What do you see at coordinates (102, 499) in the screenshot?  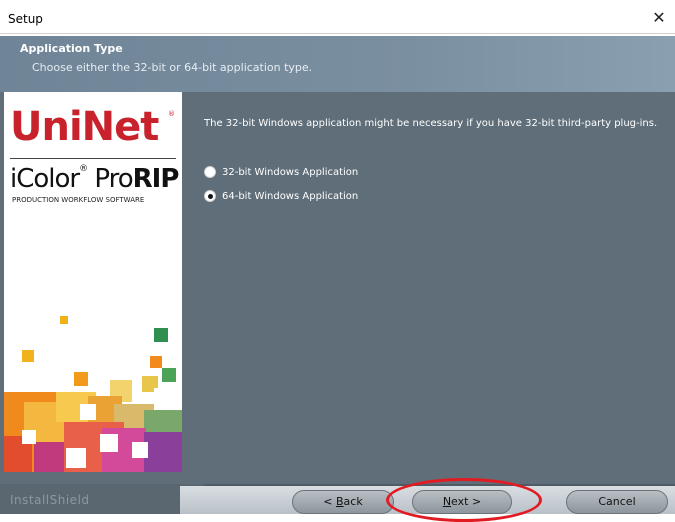 I see `footer-brand-area: InstallShield` at bounding box center [102, 499].